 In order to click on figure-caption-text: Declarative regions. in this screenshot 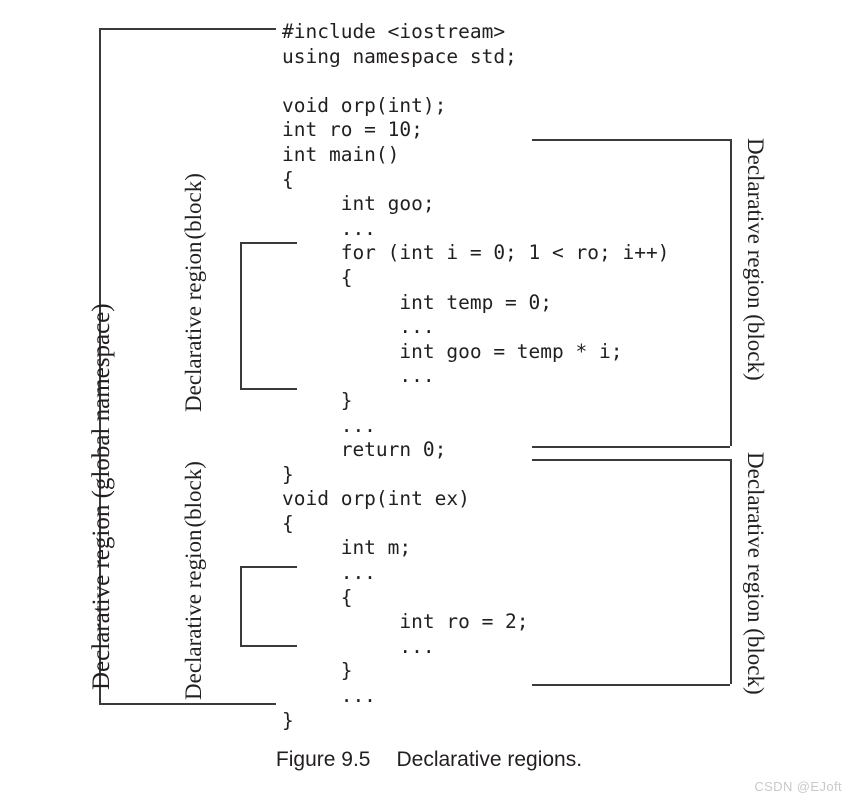, I will do `click(489, 759)`.